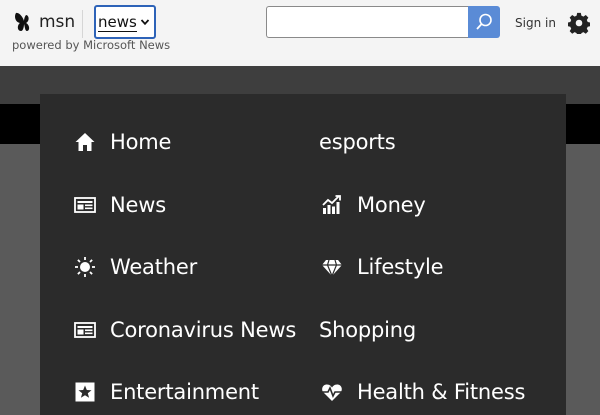 This screenshot has height=415, width=600. I want to click on powered-by-text: powered by Microsoft News, so click(91, 45).